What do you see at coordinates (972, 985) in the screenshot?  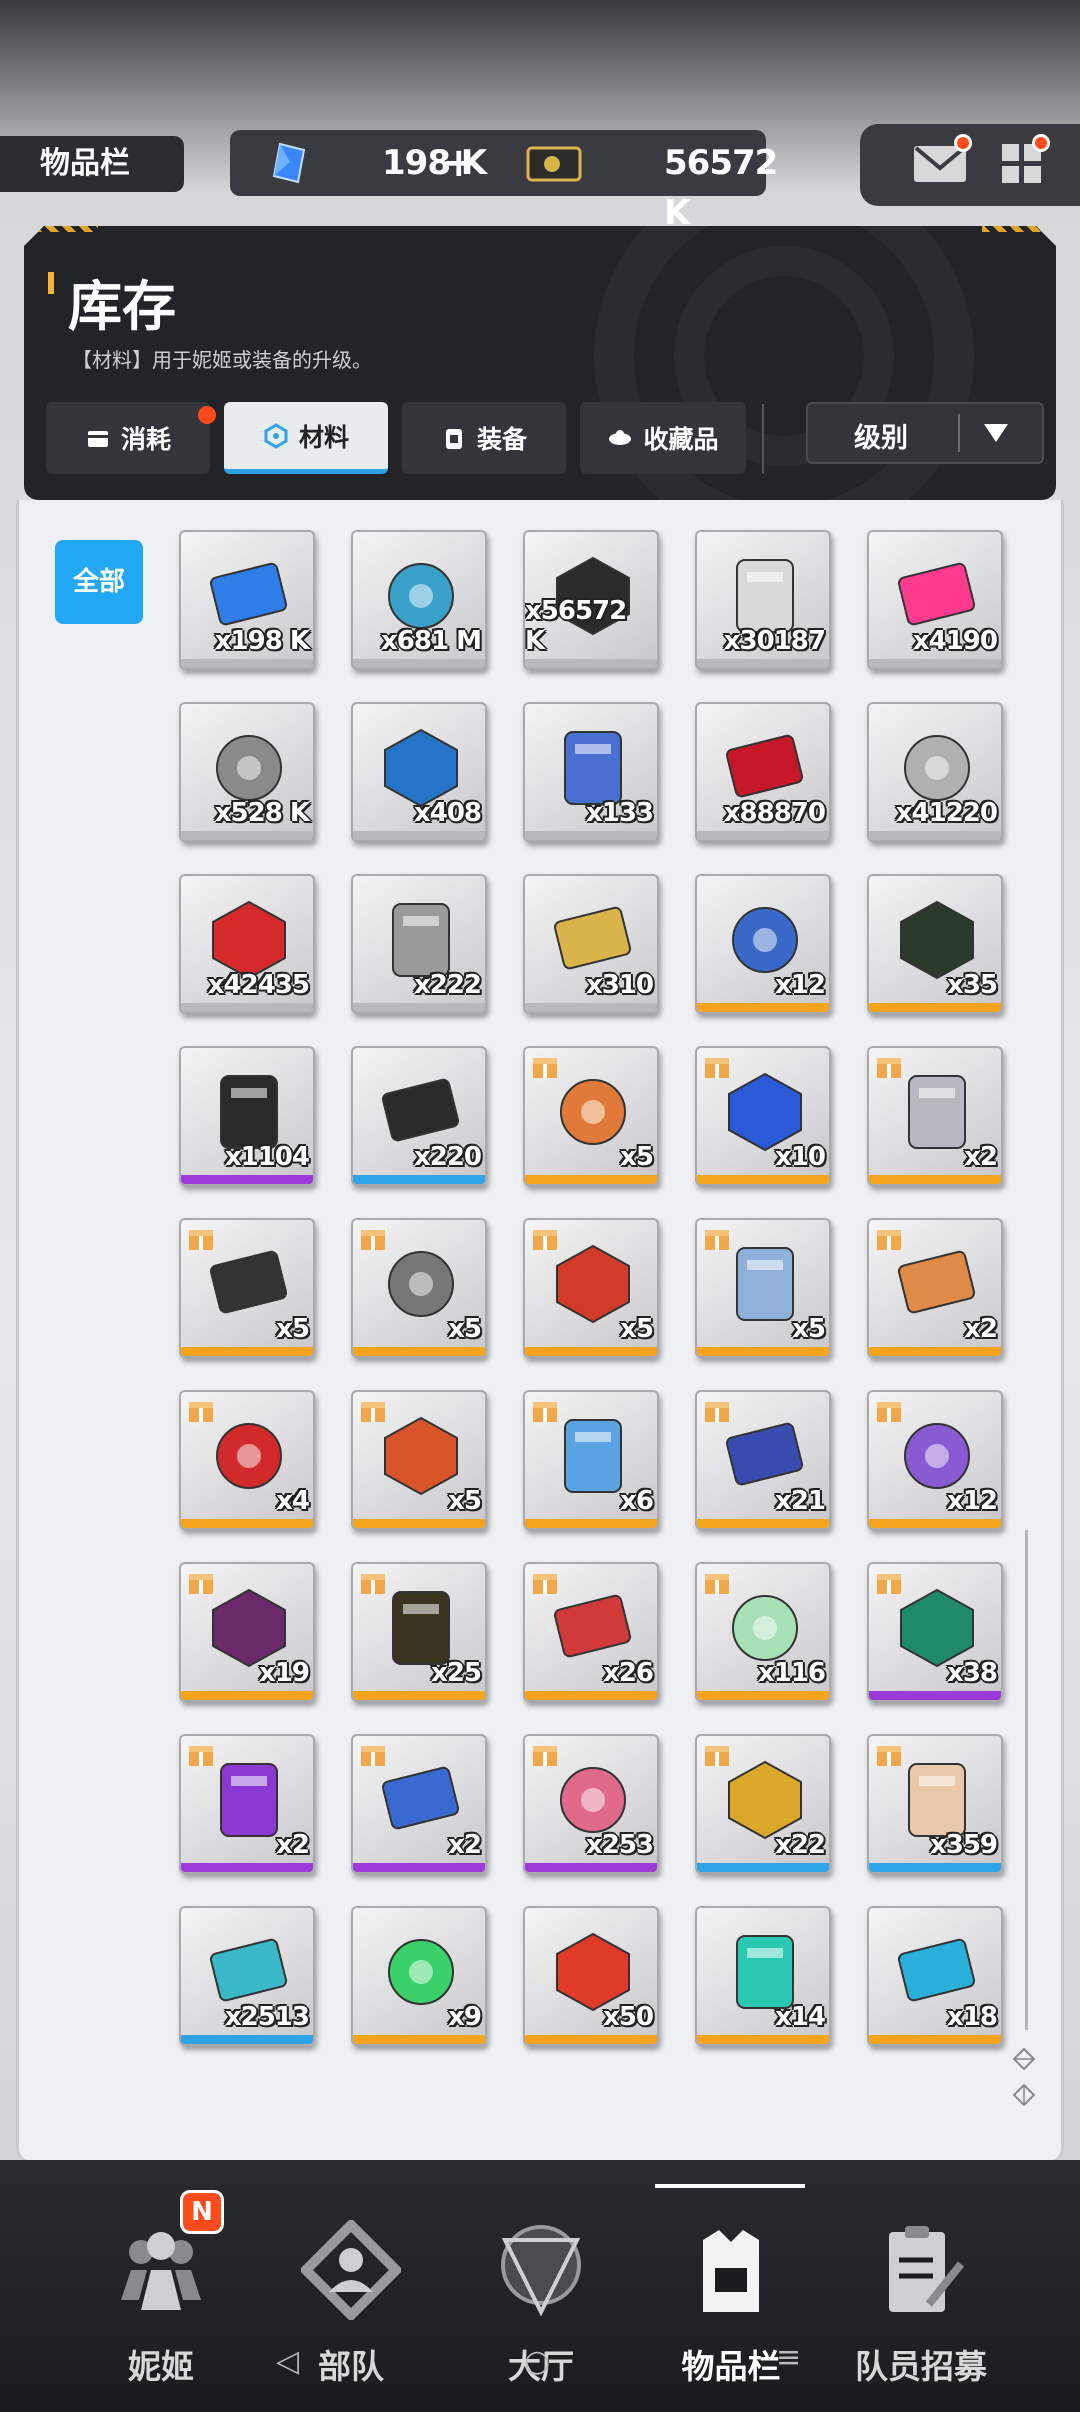 I see `item-count: x35` at bounding box center [972, 985].